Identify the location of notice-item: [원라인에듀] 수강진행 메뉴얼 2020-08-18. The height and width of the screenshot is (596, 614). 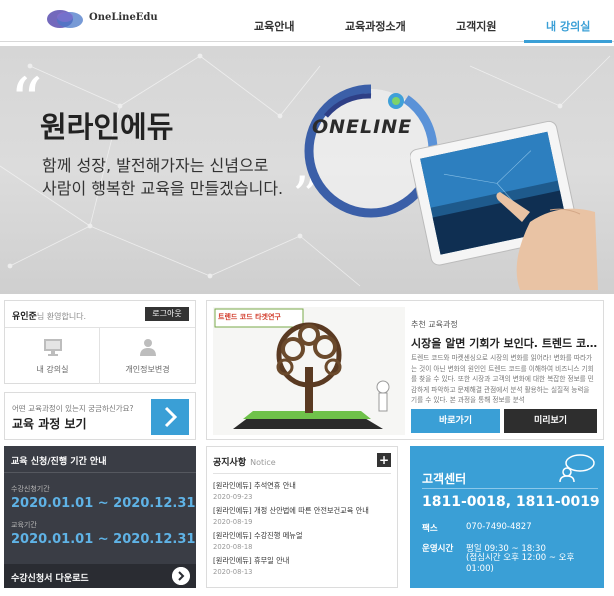
(303, 541).